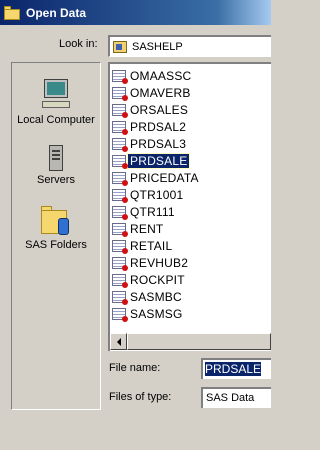 The image size is (320, 450). Describe the element at coordinates (158, 127) in the screenshot. I see `file-name: PRDSAL2` at that location.